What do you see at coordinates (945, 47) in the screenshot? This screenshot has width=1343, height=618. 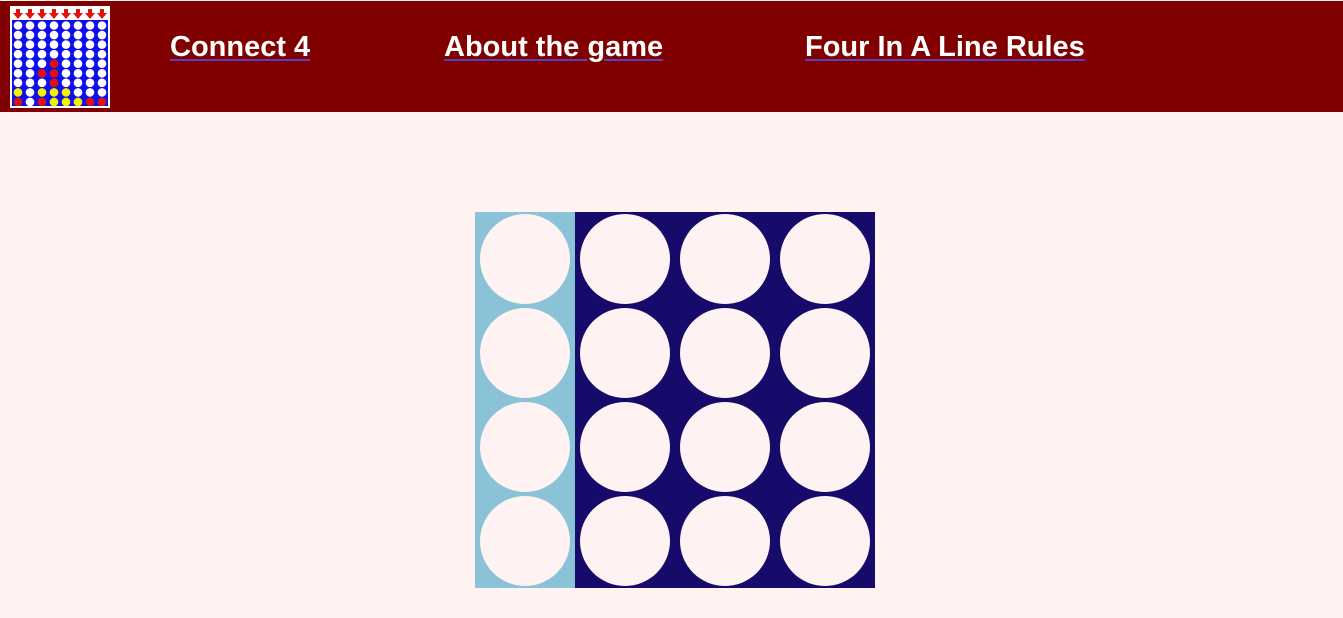 I see `nav-link-four-in-a-line-rules: Four In A Line Rules` at bounding box center [945, 47].